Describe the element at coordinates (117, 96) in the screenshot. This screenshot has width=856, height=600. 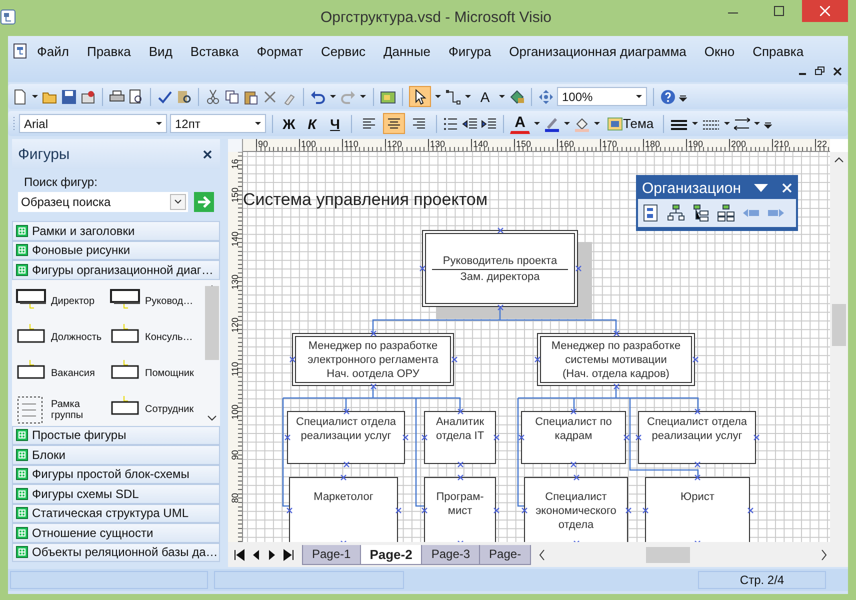
I see `print-icon` at that location.